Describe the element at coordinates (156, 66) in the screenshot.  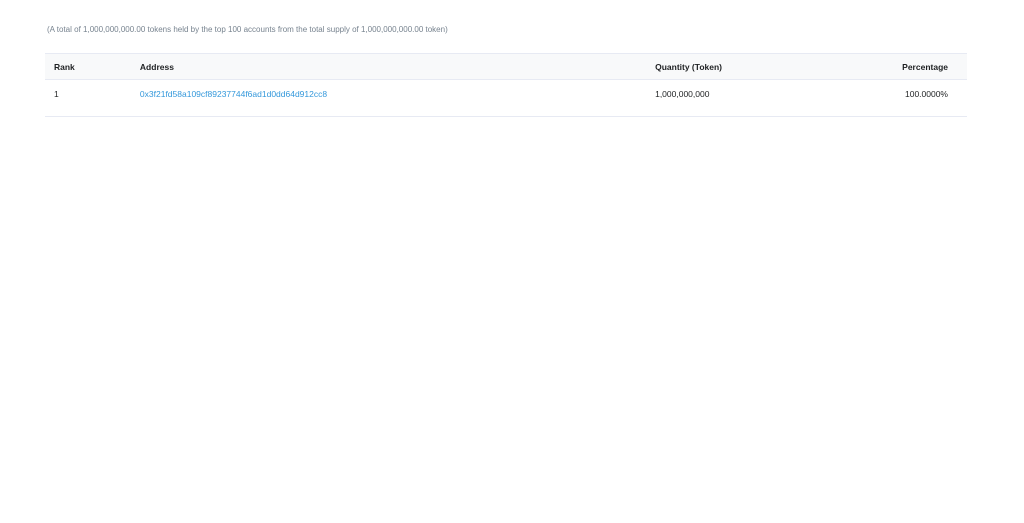
I see `column-header-address: Address` at that location.